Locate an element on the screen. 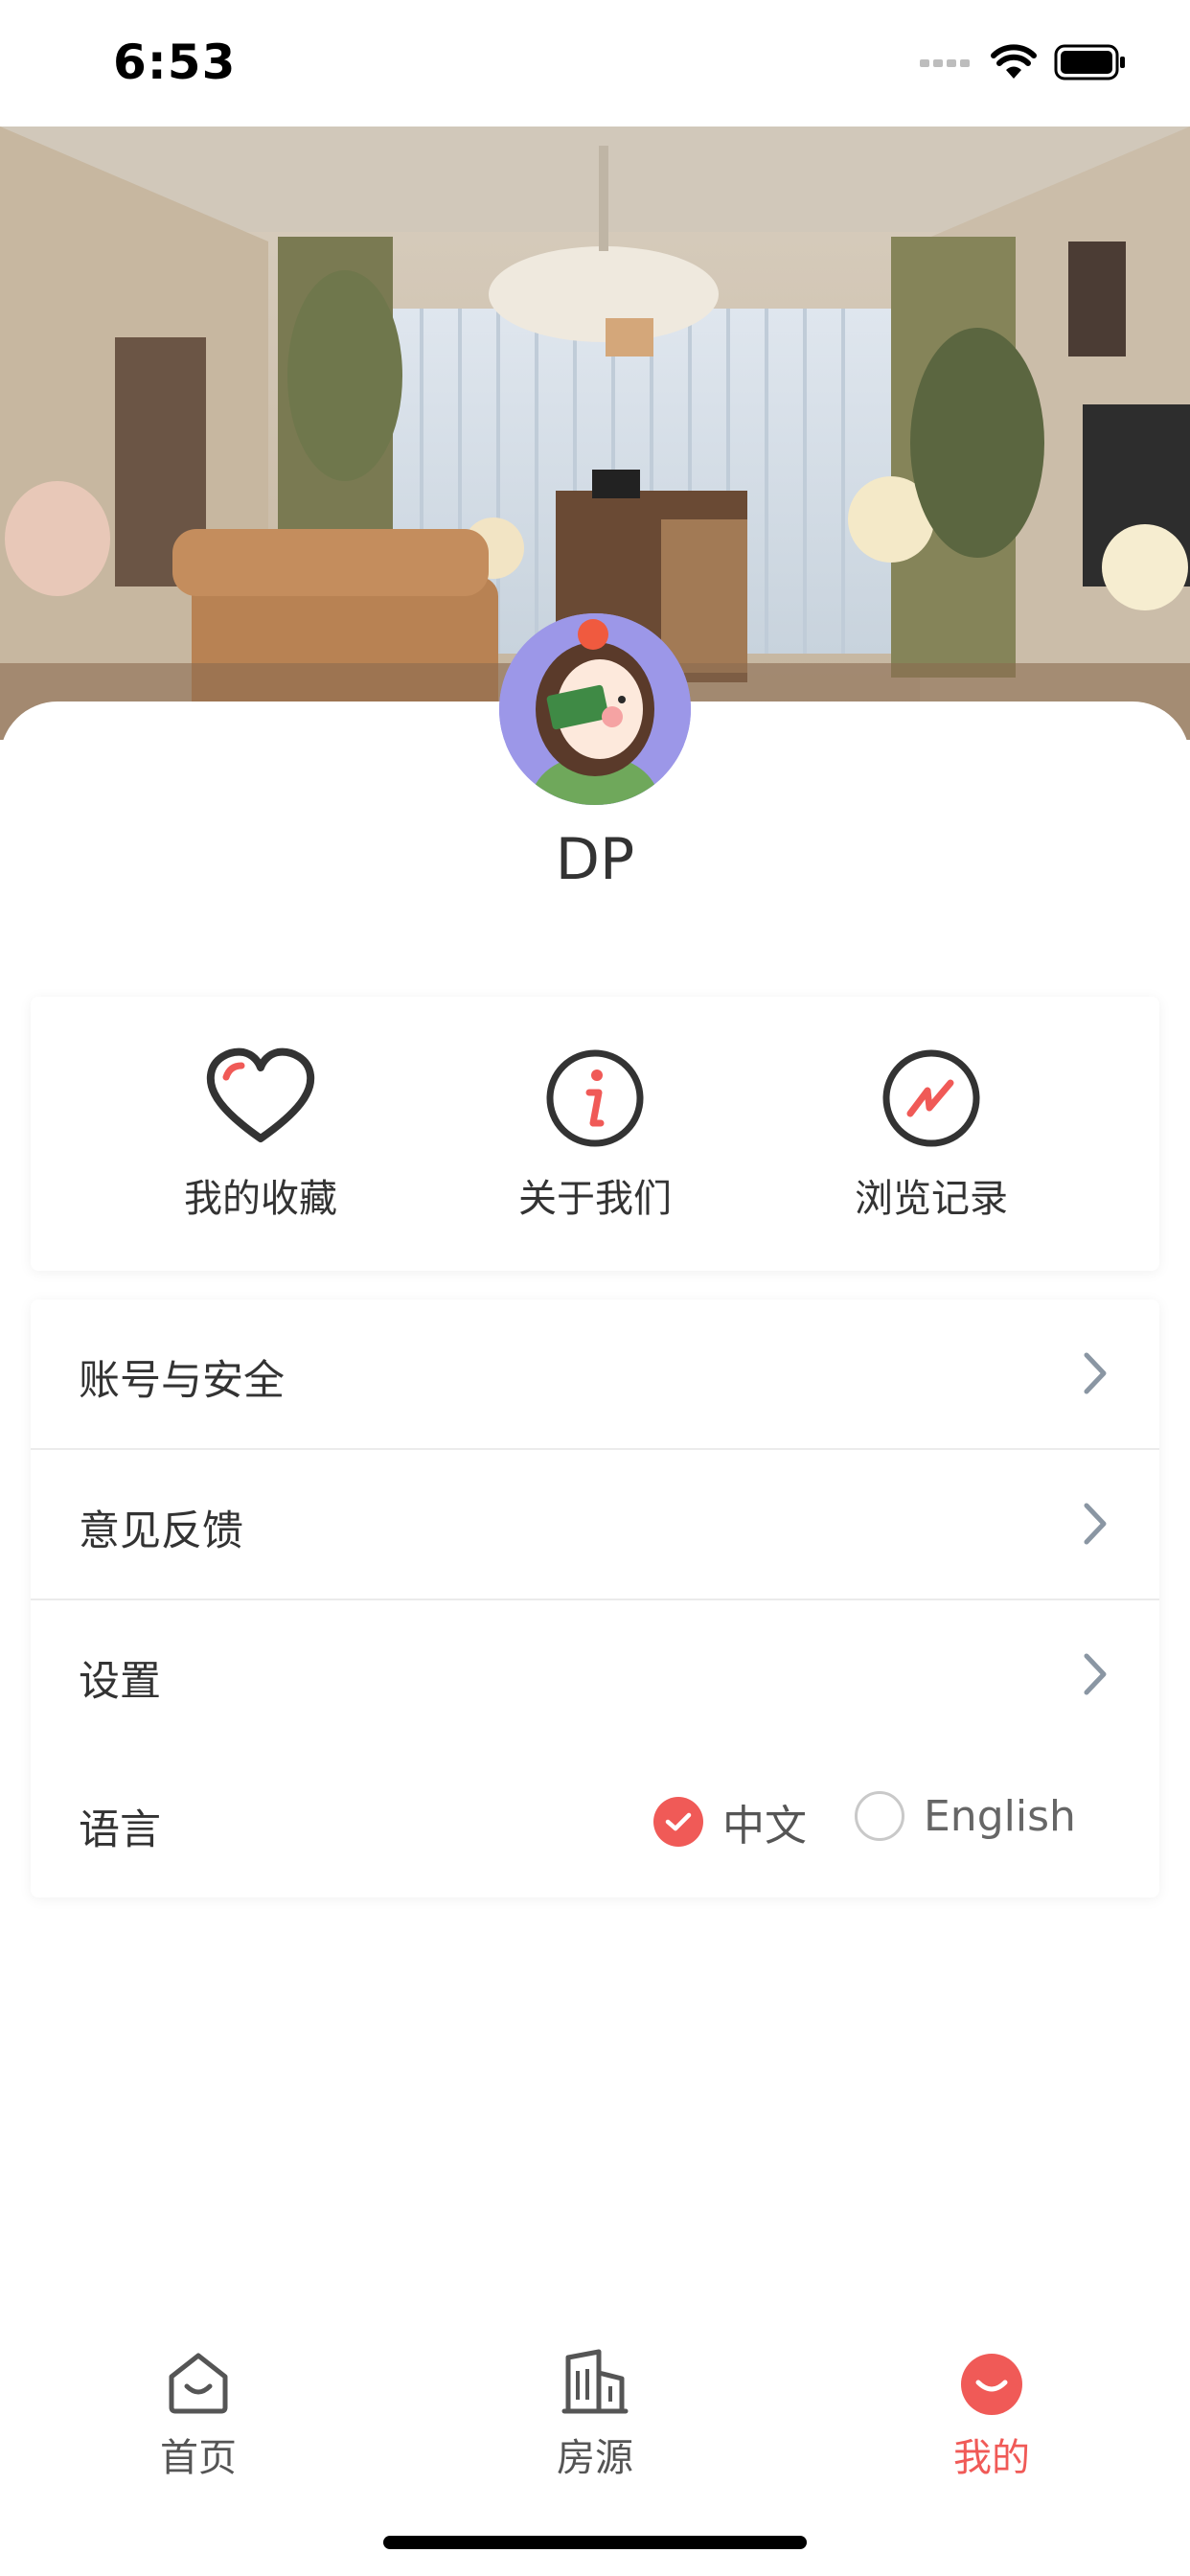 This screenshot has height=2576, width=1190. battery-icon is located at coordinates (1090, 62).